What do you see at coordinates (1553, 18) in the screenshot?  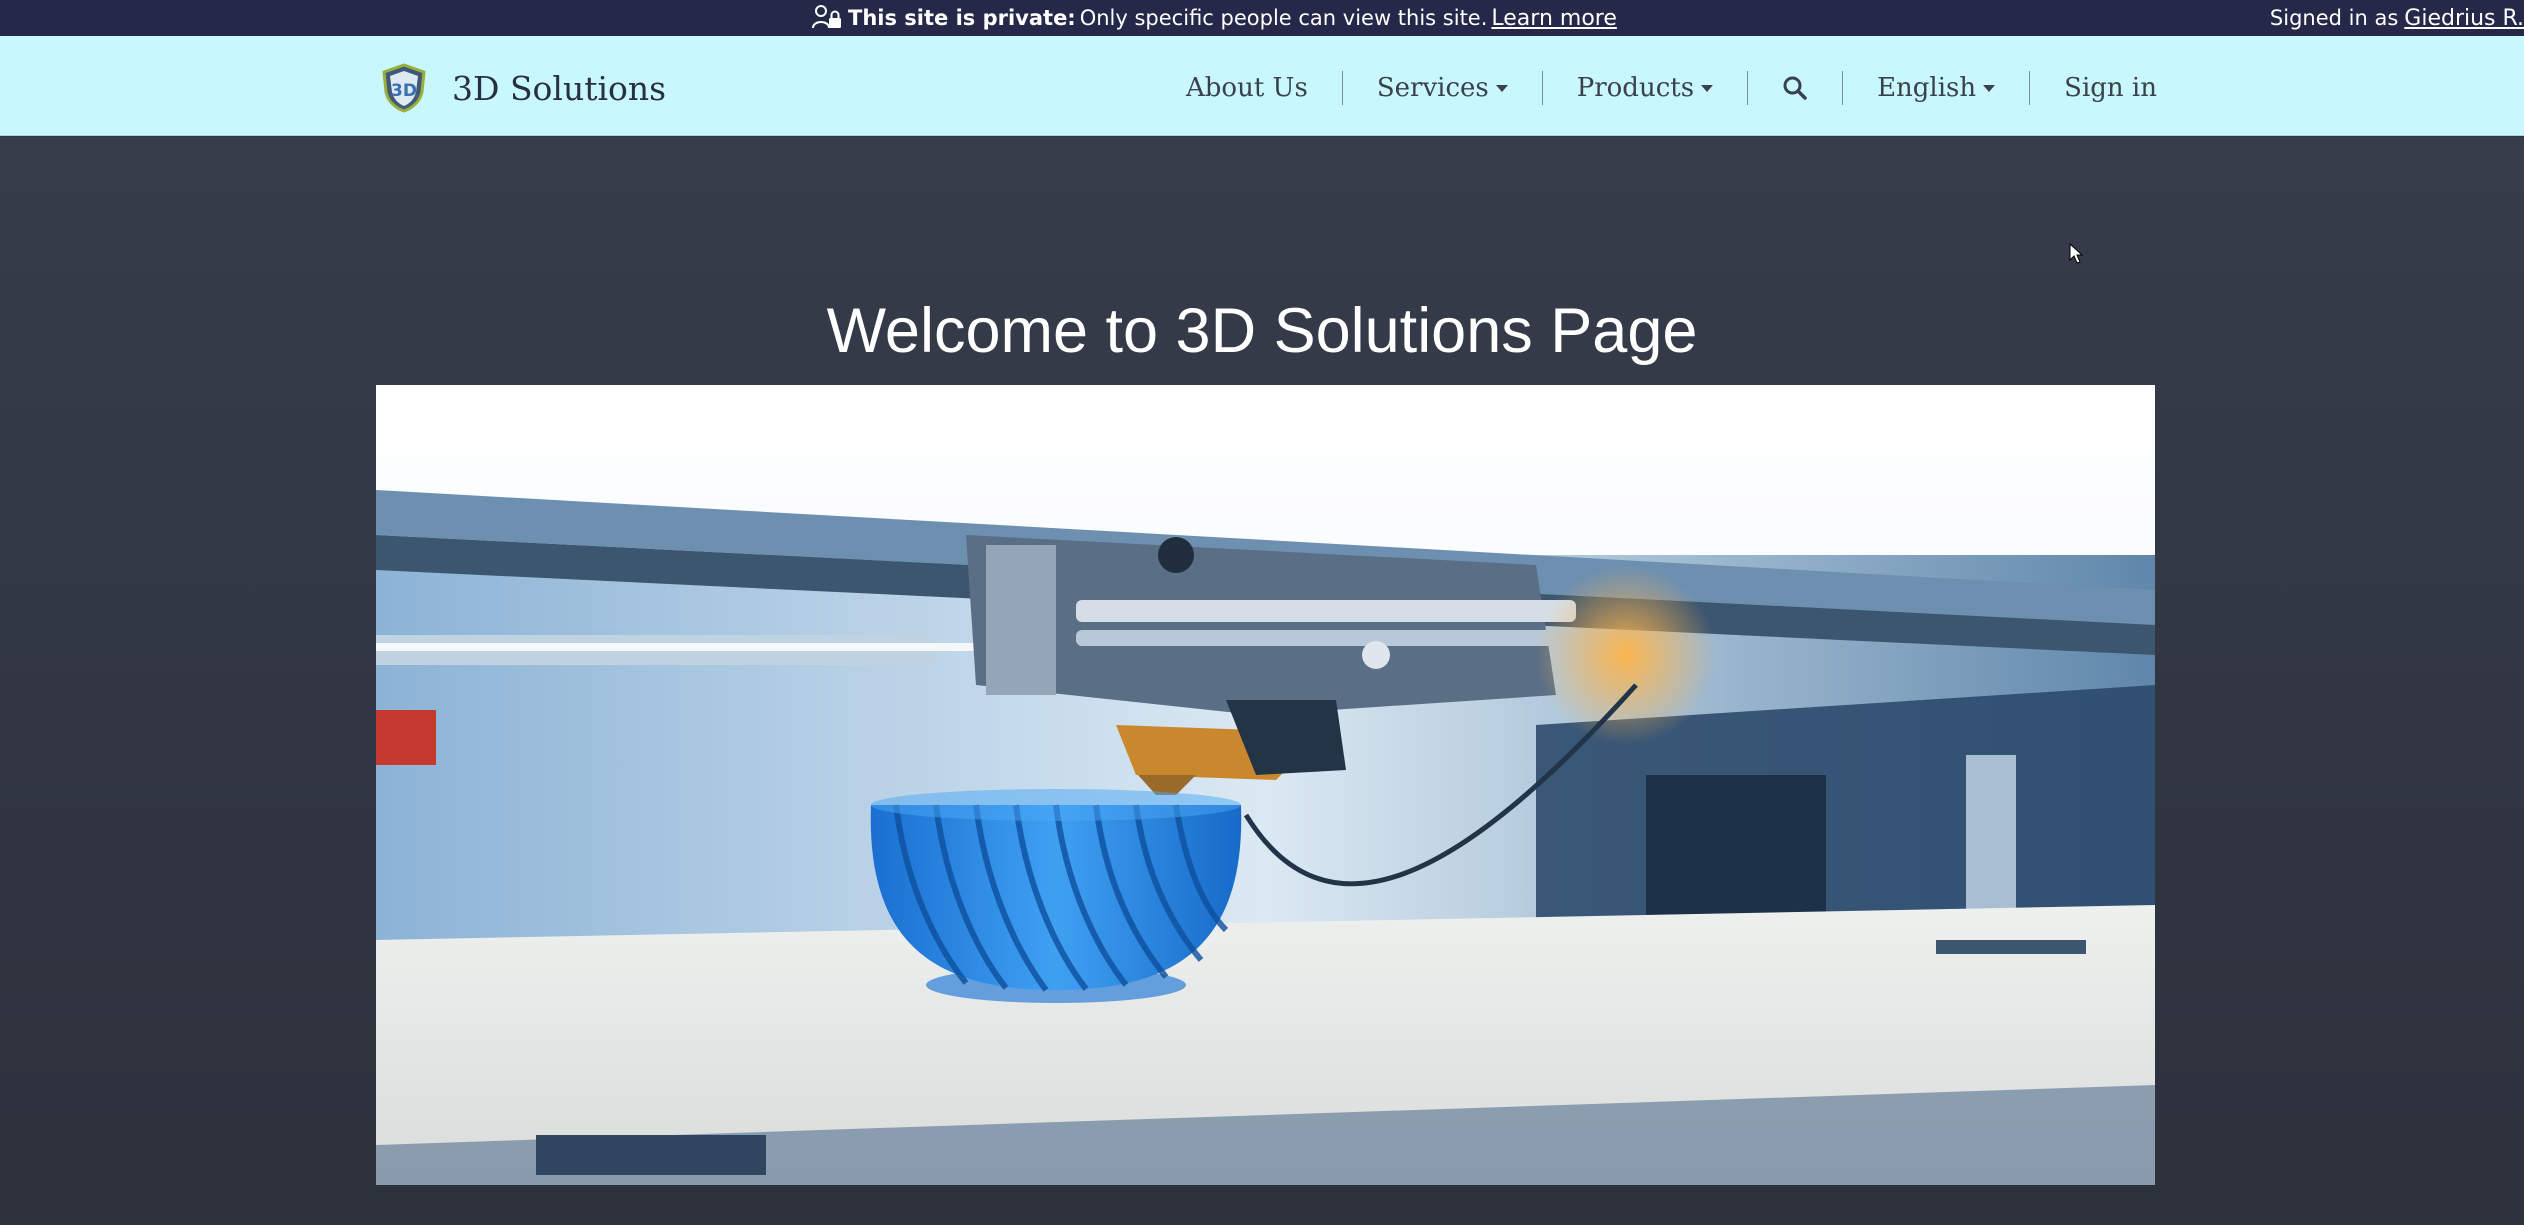 I see `learn-more-link: Learn more` at bounding box center [1553, 18].